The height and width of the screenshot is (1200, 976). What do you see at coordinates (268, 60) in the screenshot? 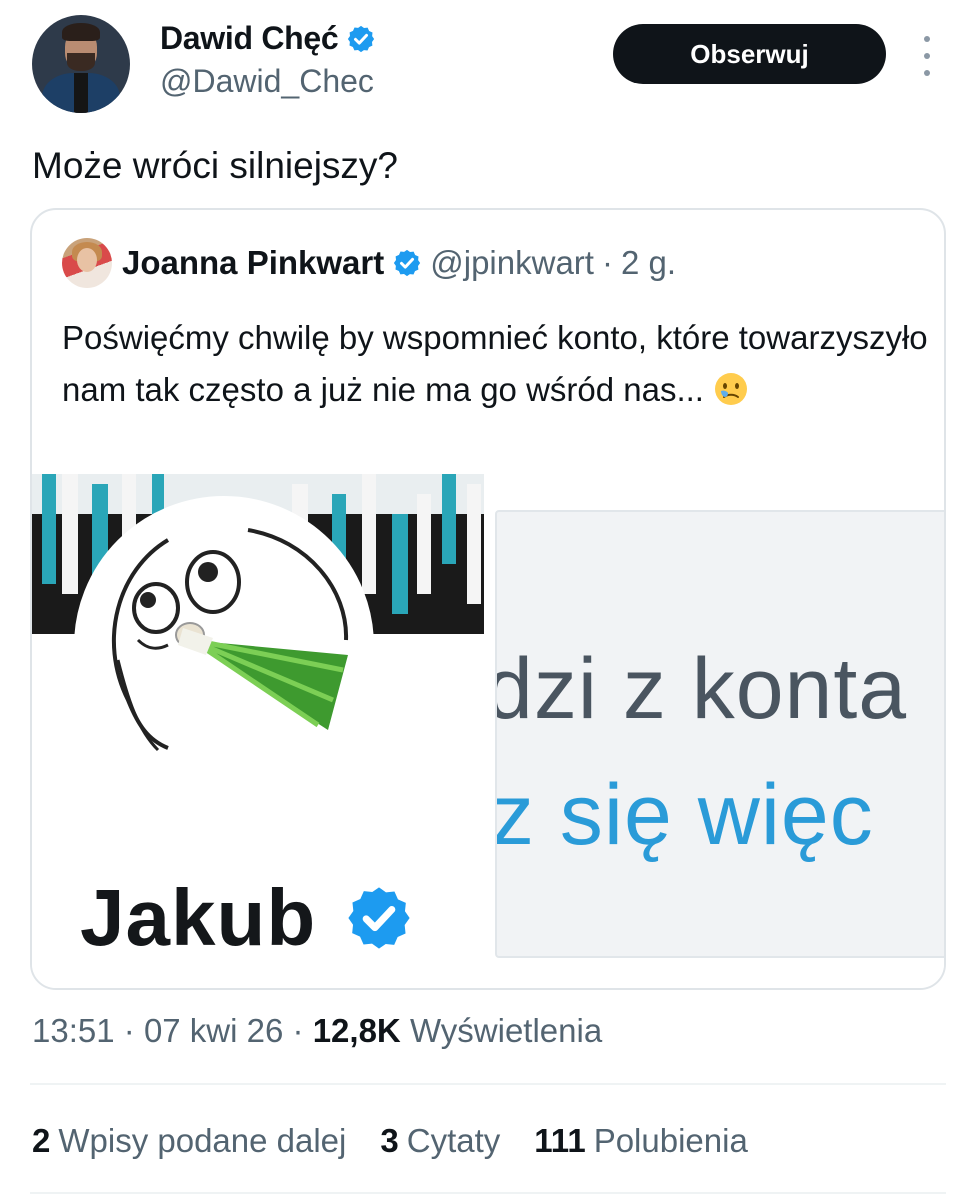
I see `author-block: Dawid Chęć @Dawid_Chec` at bounding box center [268, 60].